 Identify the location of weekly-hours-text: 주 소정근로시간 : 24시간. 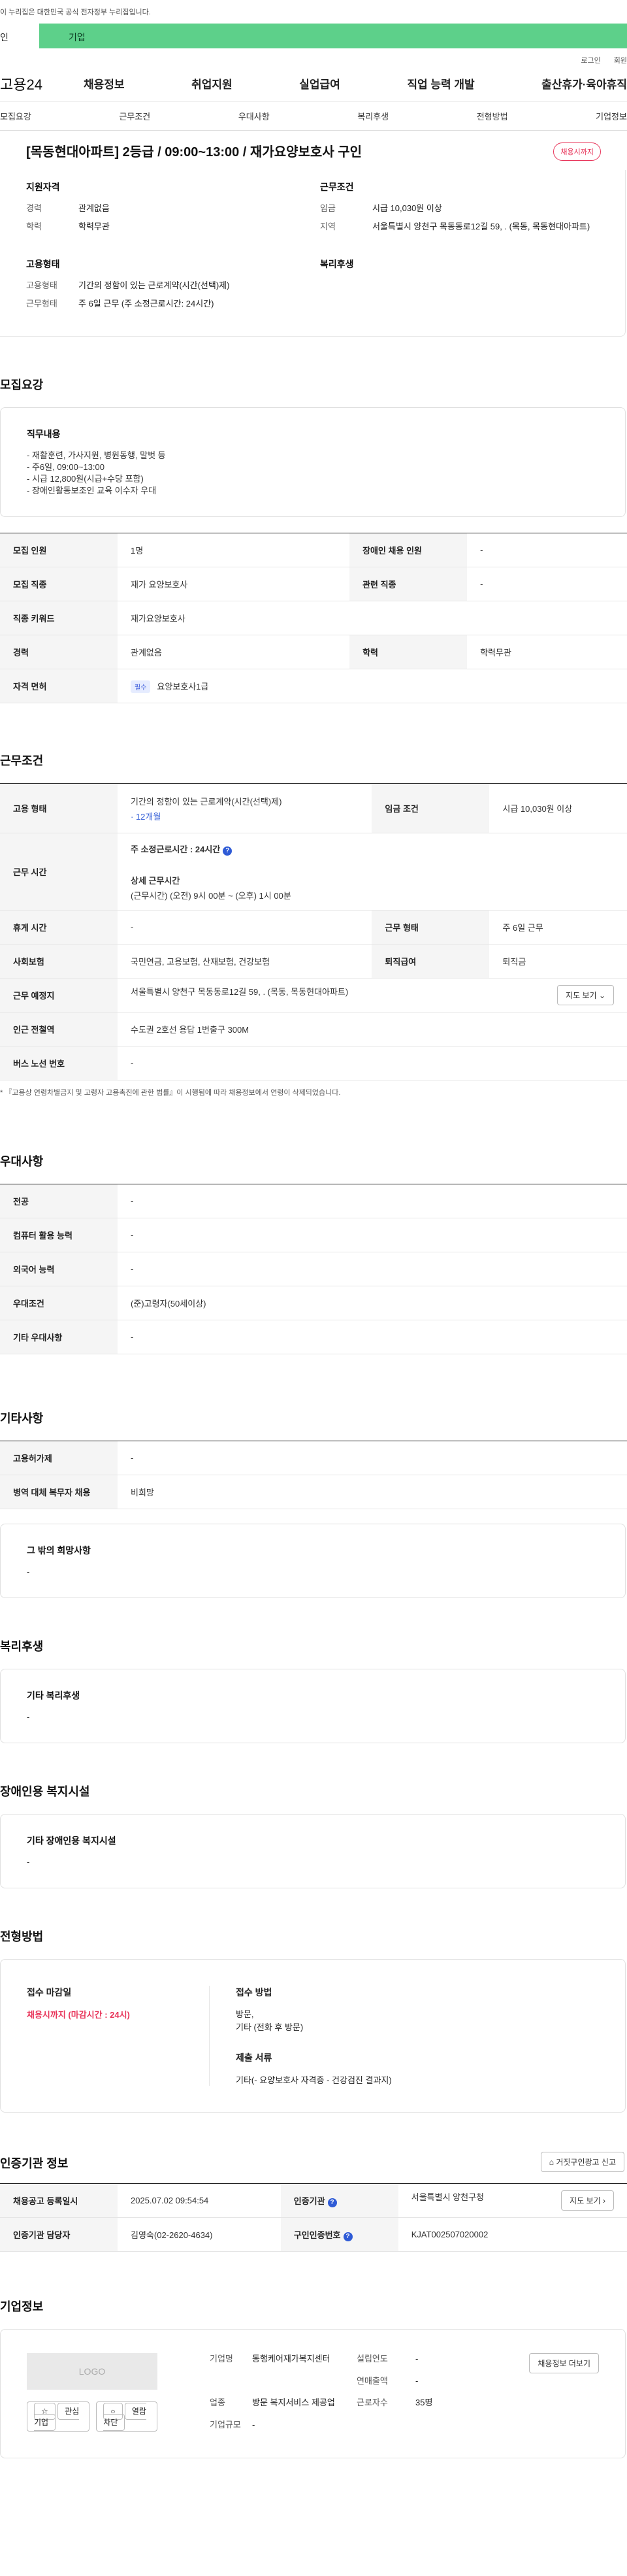
(176, 849).